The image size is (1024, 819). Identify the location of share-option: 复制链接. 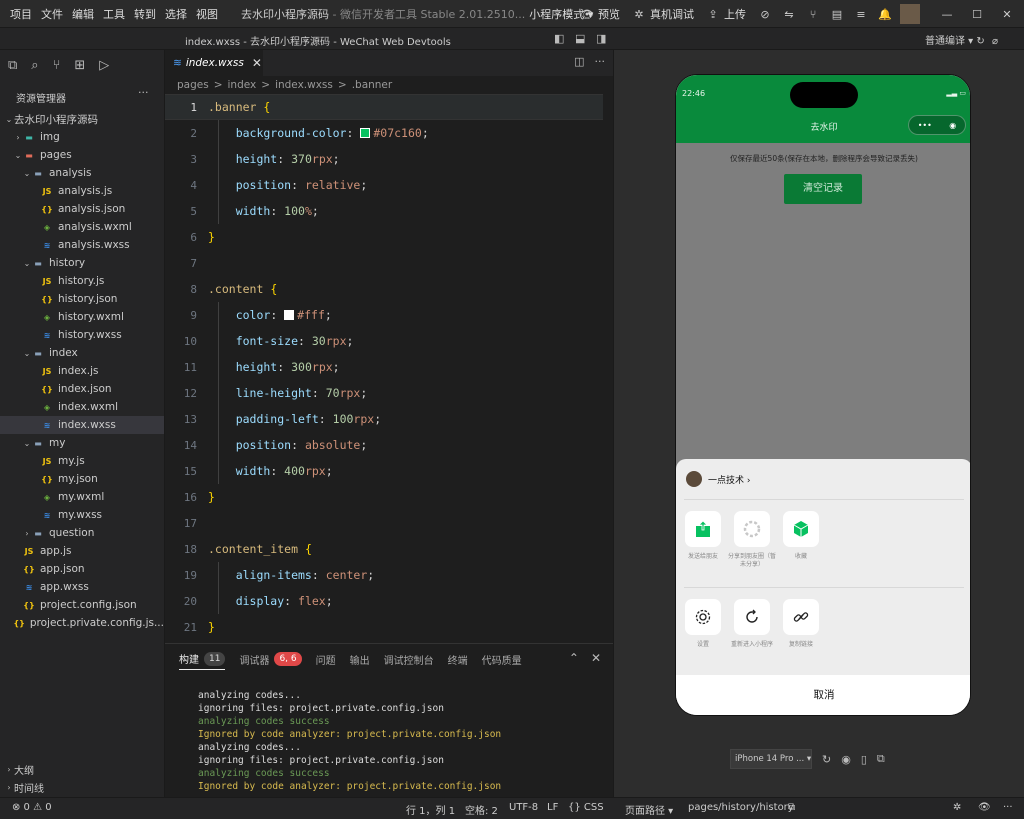
(801, 624).